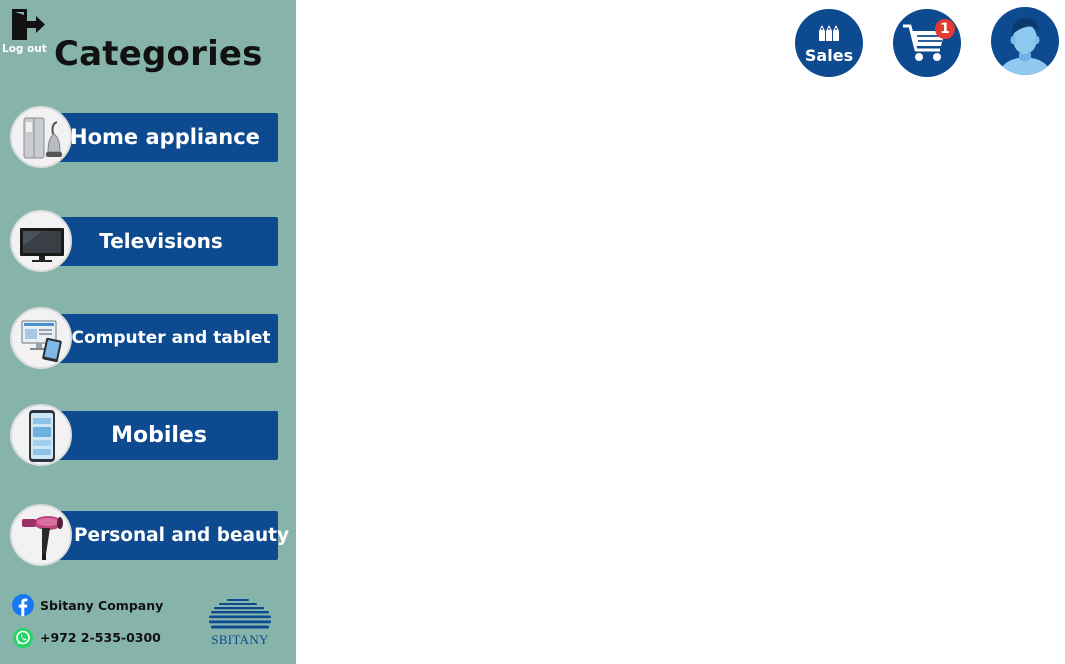 The height and width of the screenshot is (664, 1065). Describe the element at coordinates (829, 33) in the screenshot. I see `sales-tags-icon` at that location.